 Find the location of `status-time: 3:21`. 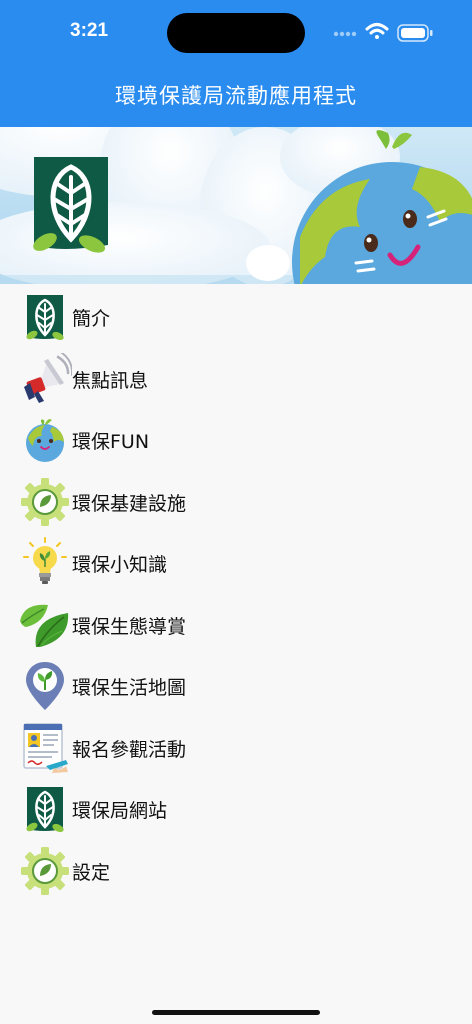

status-time: 3:21 is located at coordinates (89, 30).